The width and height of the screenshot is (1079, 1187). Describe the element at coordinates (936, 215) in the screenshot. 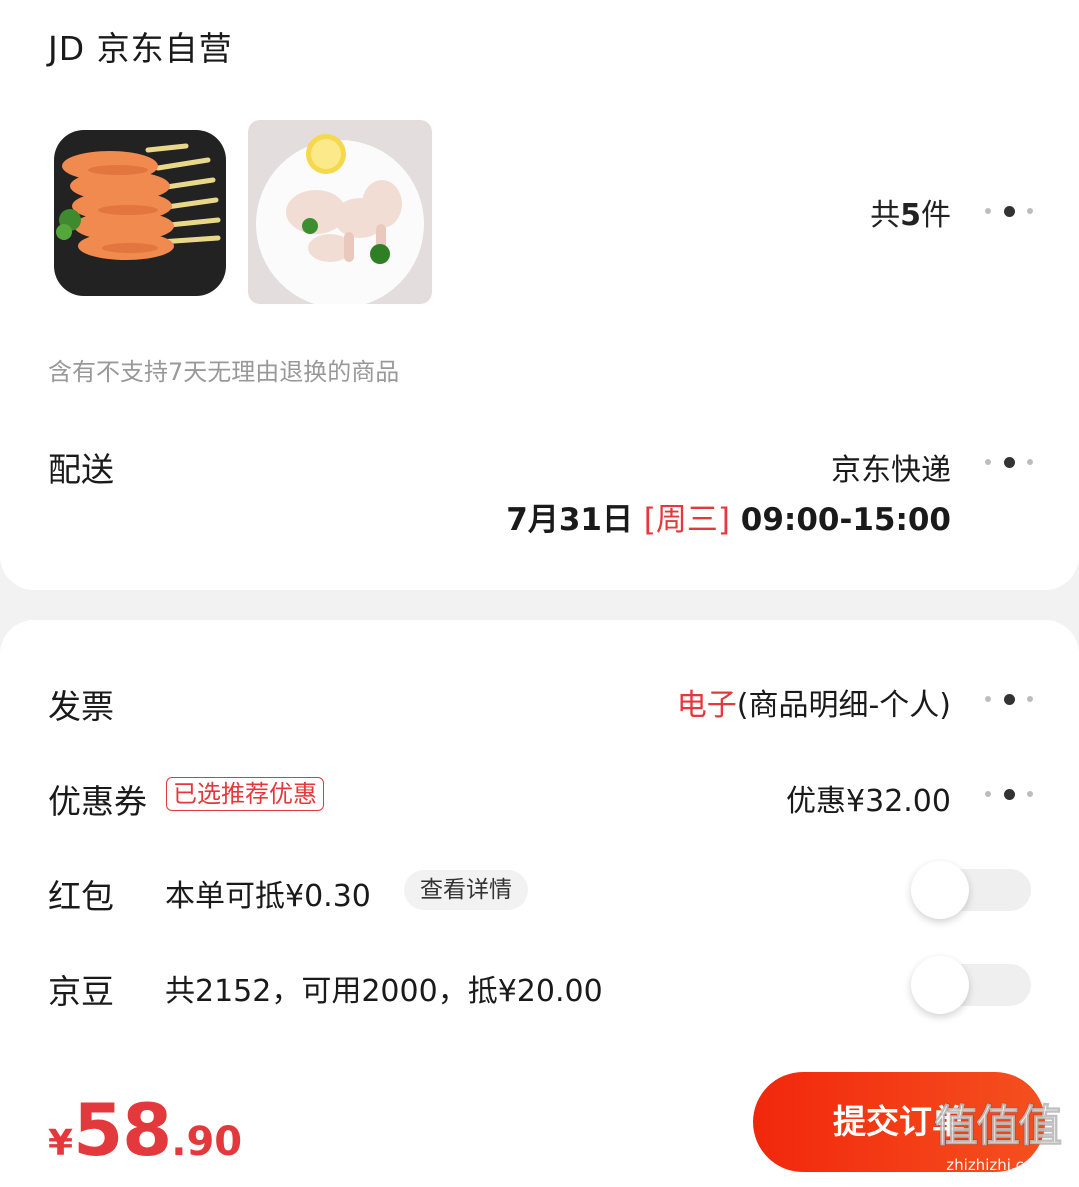

I see `count-suffix: 件` at that location.